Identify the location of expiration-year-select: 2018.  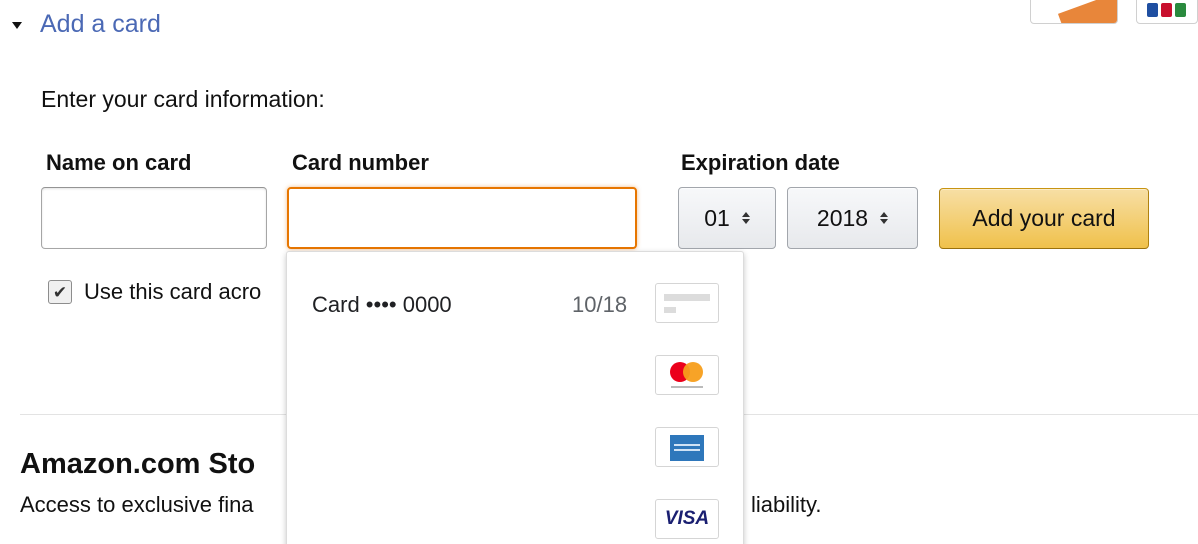
(852, 218).